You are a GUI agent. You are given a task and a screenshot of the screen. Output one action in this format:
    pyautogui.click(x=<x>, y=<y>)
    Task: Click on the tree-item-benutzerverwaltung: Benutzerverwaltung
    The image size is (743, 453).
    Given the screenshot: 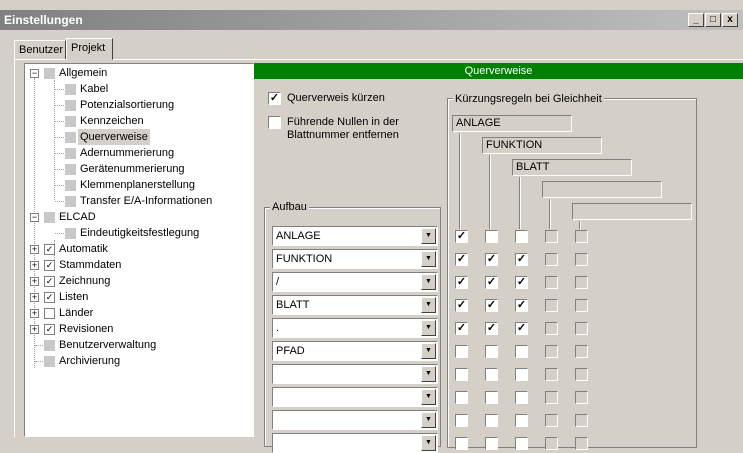 What is the action you would take?
    pyautogui.click(x=138, y=345)
    